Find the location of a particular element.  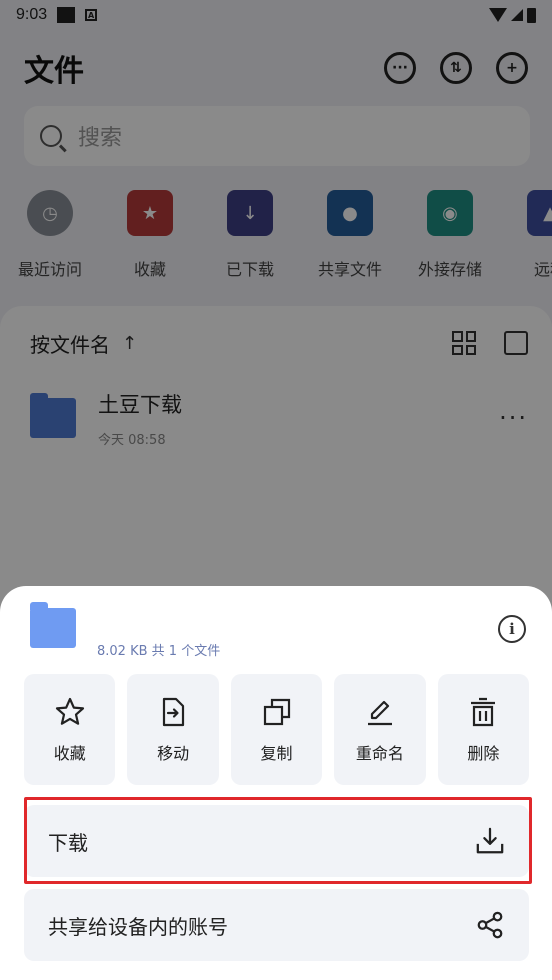

move-button: 移动 is located at coordinates (173, 729).